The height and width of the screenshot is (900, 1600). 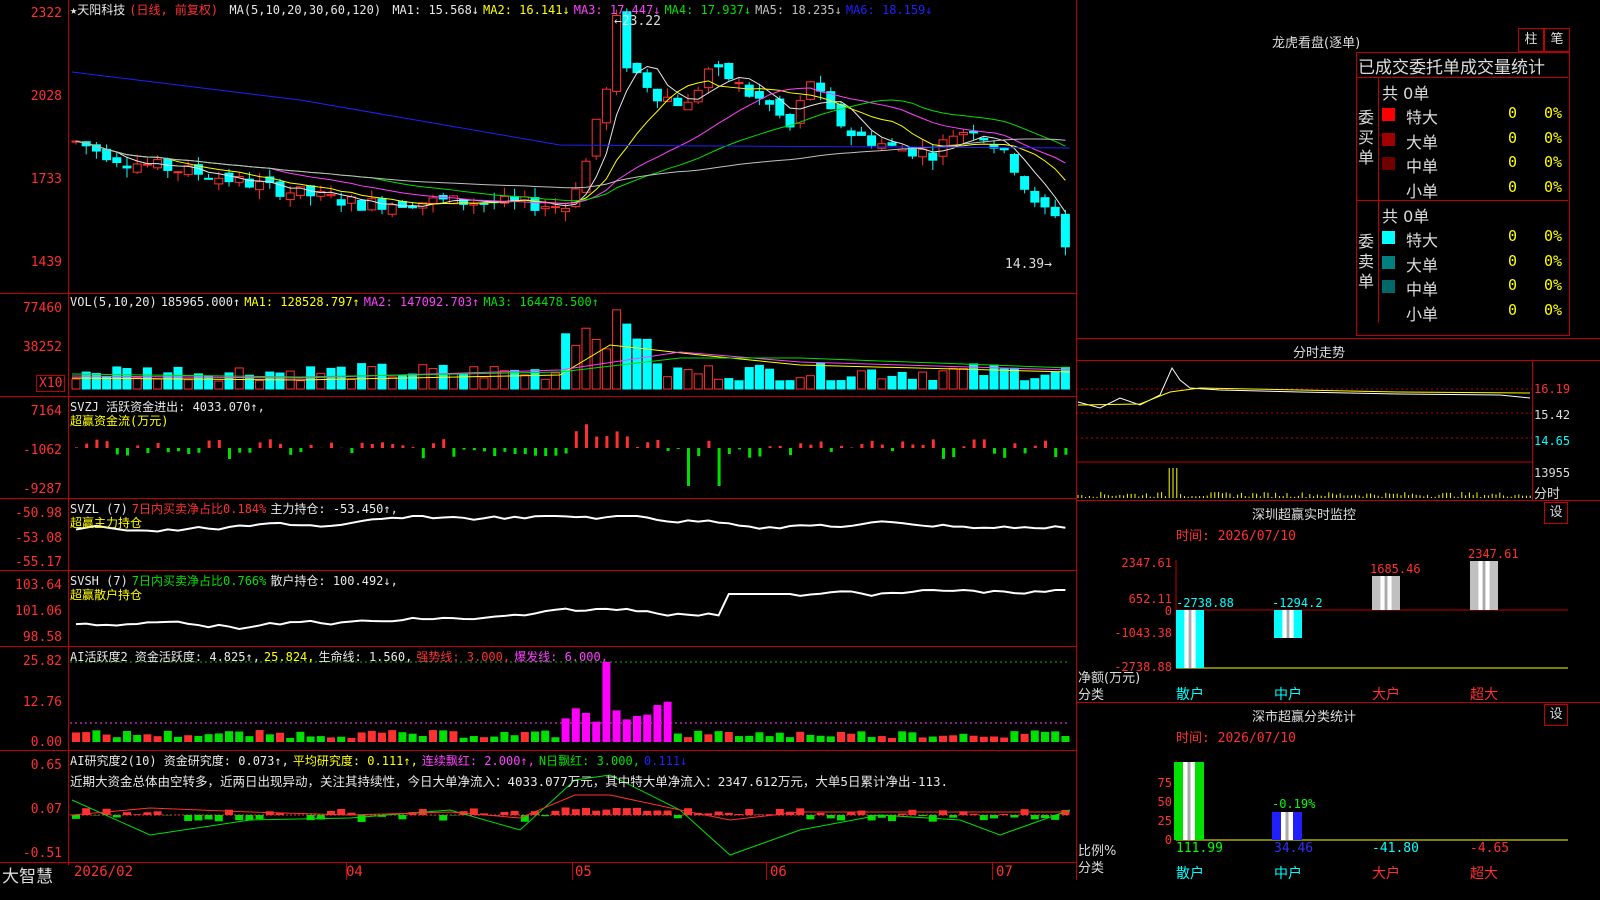 I want to click on vol-ma3: MA3: 164478.500↑, so click(x=541, y=302).